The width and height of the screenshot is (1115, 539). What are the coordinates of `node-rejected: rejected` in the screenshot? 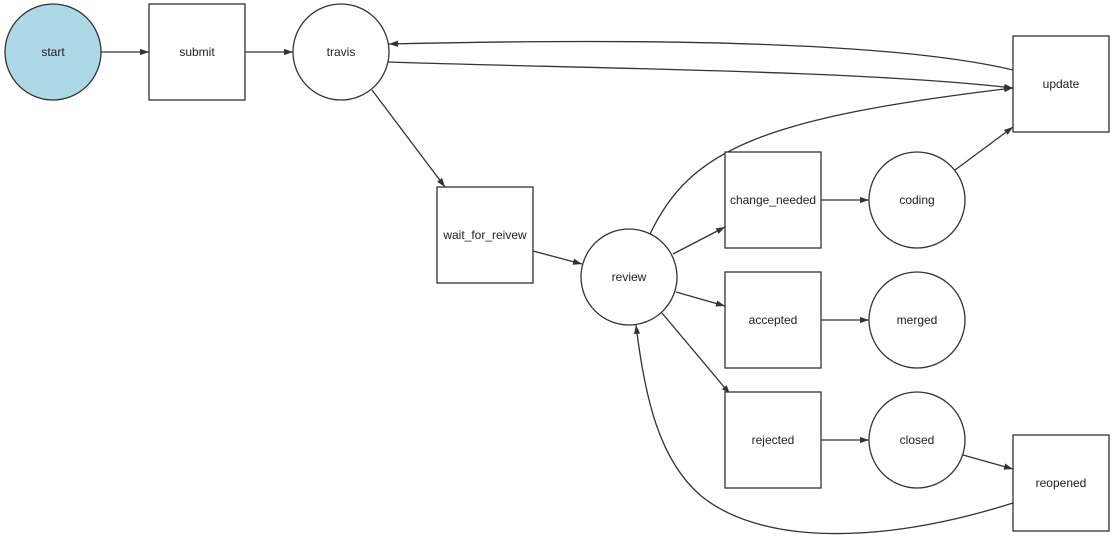 It's located at (773, 440).